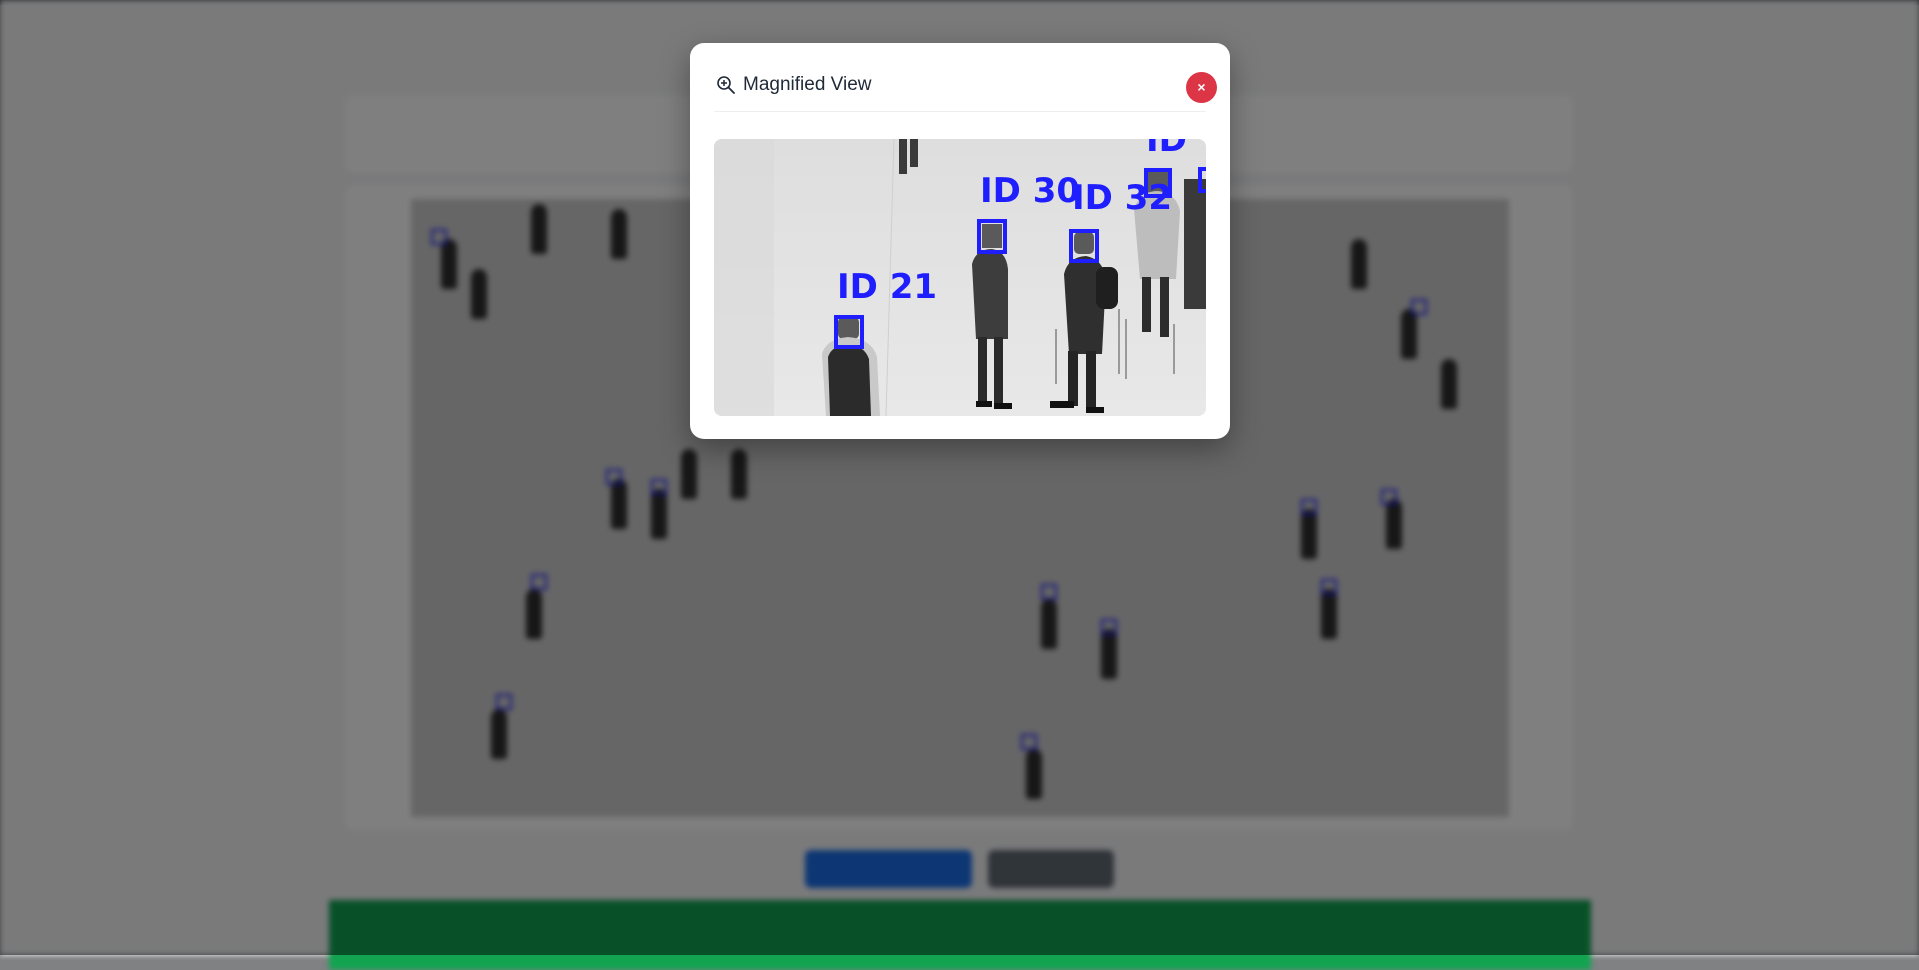  Describe the element at coordinates (965, 92) in the screenshot. I see `modal-header: Magnified View ×` at that location.